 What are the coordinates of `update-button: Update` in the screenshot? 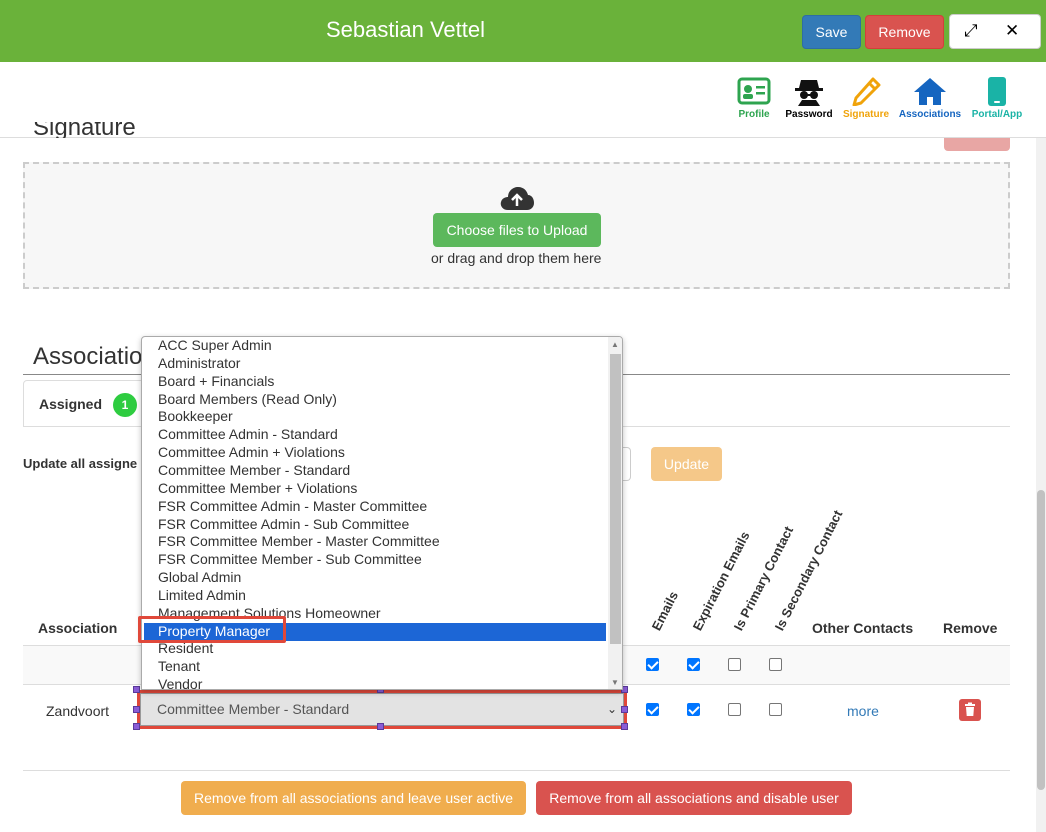 It's located at (686, 464).